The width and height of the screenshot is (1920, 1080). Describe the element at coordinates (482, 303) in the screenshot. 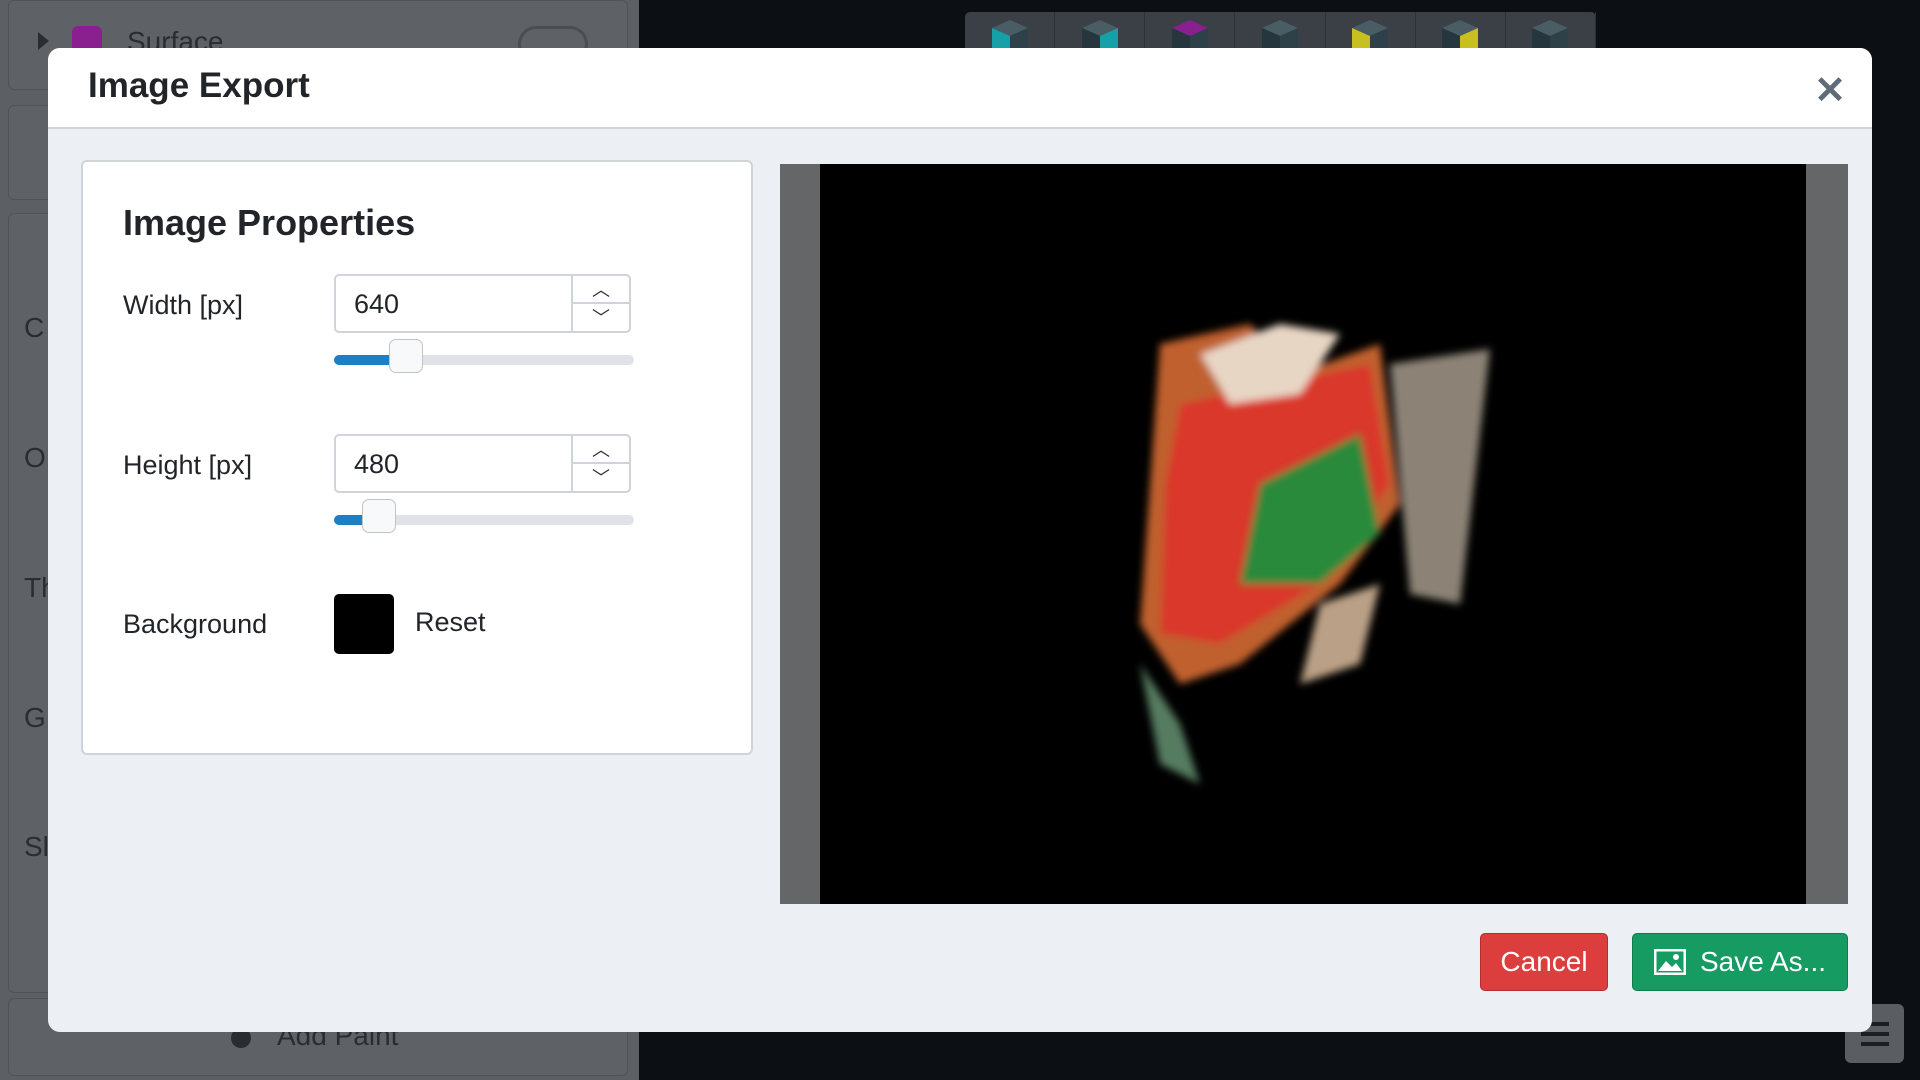

I see `width-input: 640 ︿ ﹀` at that location.